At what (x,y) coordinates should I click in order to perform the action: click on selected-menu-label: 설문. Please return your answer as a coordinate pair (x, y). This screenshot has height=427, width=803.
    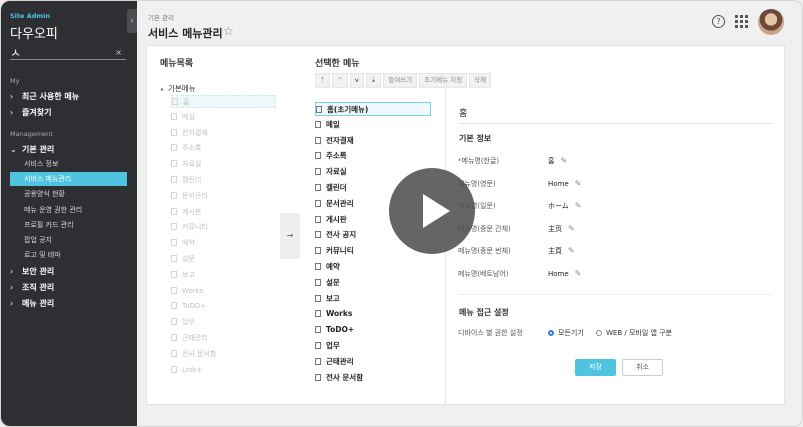
    Looking at the image, I should click on (333, 282).